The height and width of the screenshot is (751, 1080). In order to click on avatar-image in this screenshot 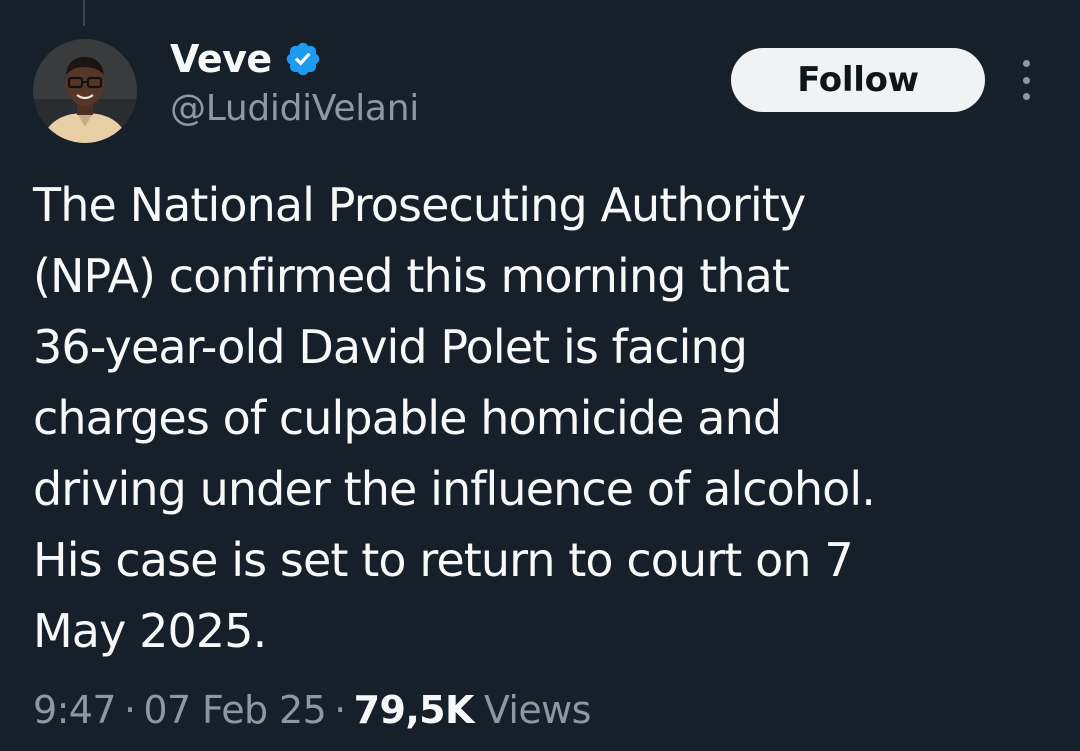, I will do `click(85, 91)`.